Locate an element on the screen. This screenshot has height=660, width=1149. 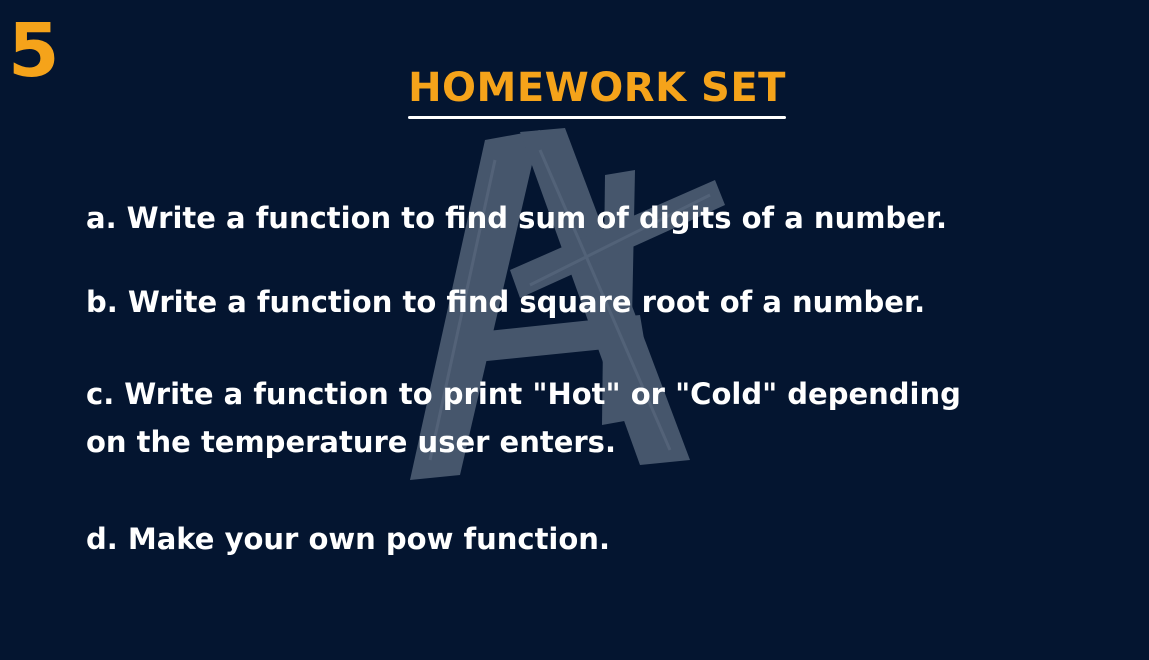
task-item-d: d. Make your own pow function. is located at coordinates (348, 539).